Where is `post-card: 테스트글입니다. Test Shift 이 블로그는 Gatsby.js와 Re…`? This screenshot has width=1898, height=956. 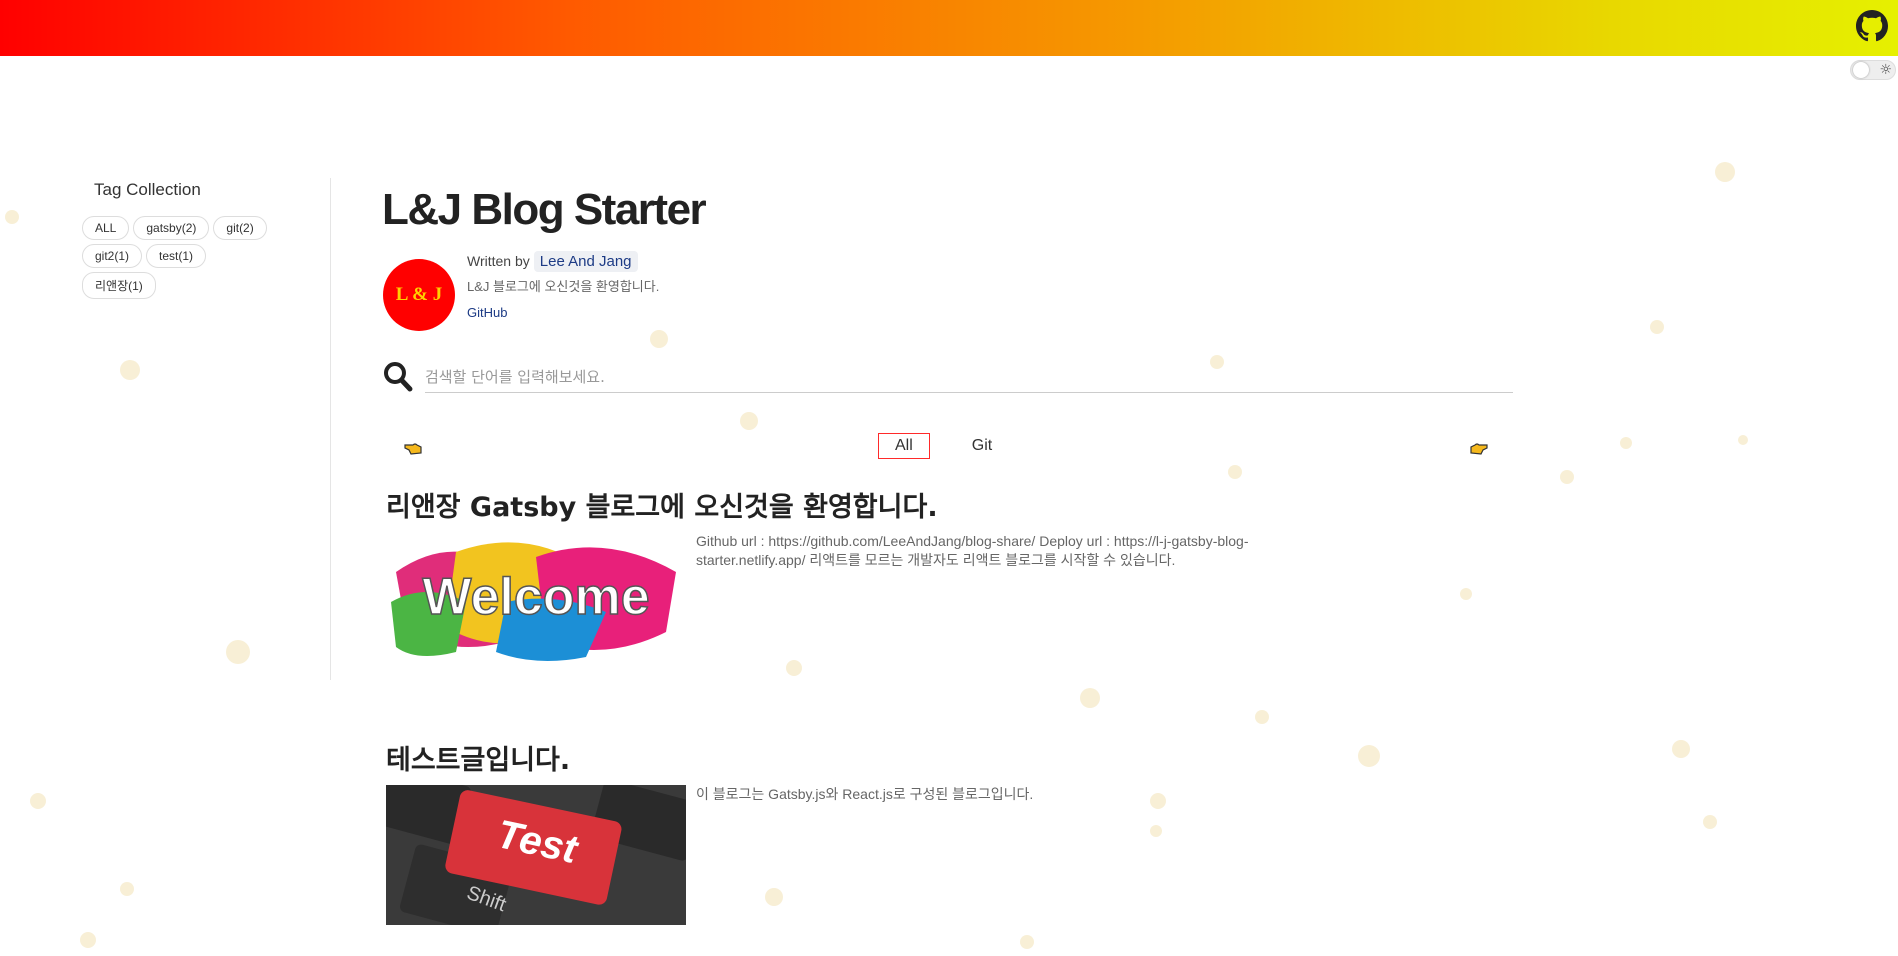
post-card: 테스트글입니다. Test Shift 이 블로그는 Gatsby.js와 Re… is located at coordinates (948, 831).